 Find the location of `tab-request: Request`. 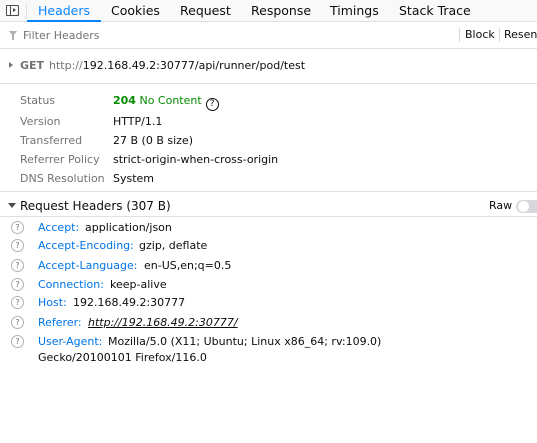

tab-request: Request is located at coordinates (205, 10).